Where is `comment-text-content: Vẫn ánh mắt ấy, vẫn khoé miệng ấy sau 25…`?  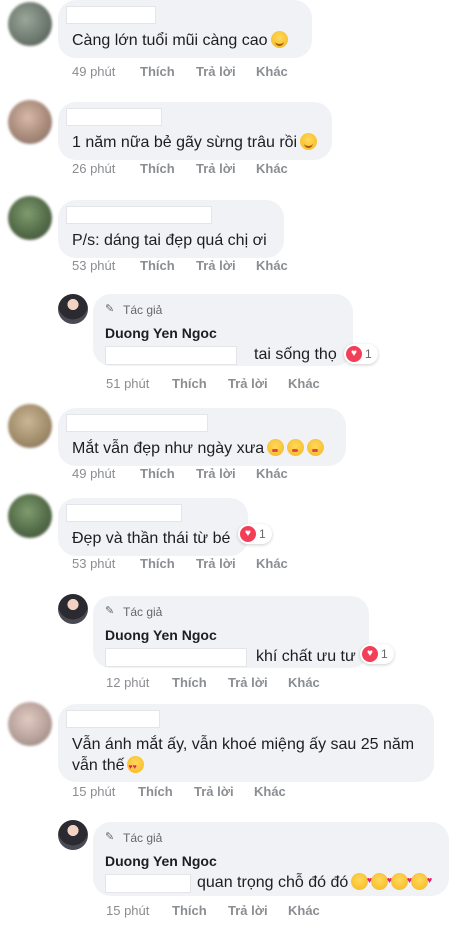 comment-text-content: Vẫn ánh mắt ấy, vẫn khoé miệng ấy sau 25… is located at coordinates (243, 744).